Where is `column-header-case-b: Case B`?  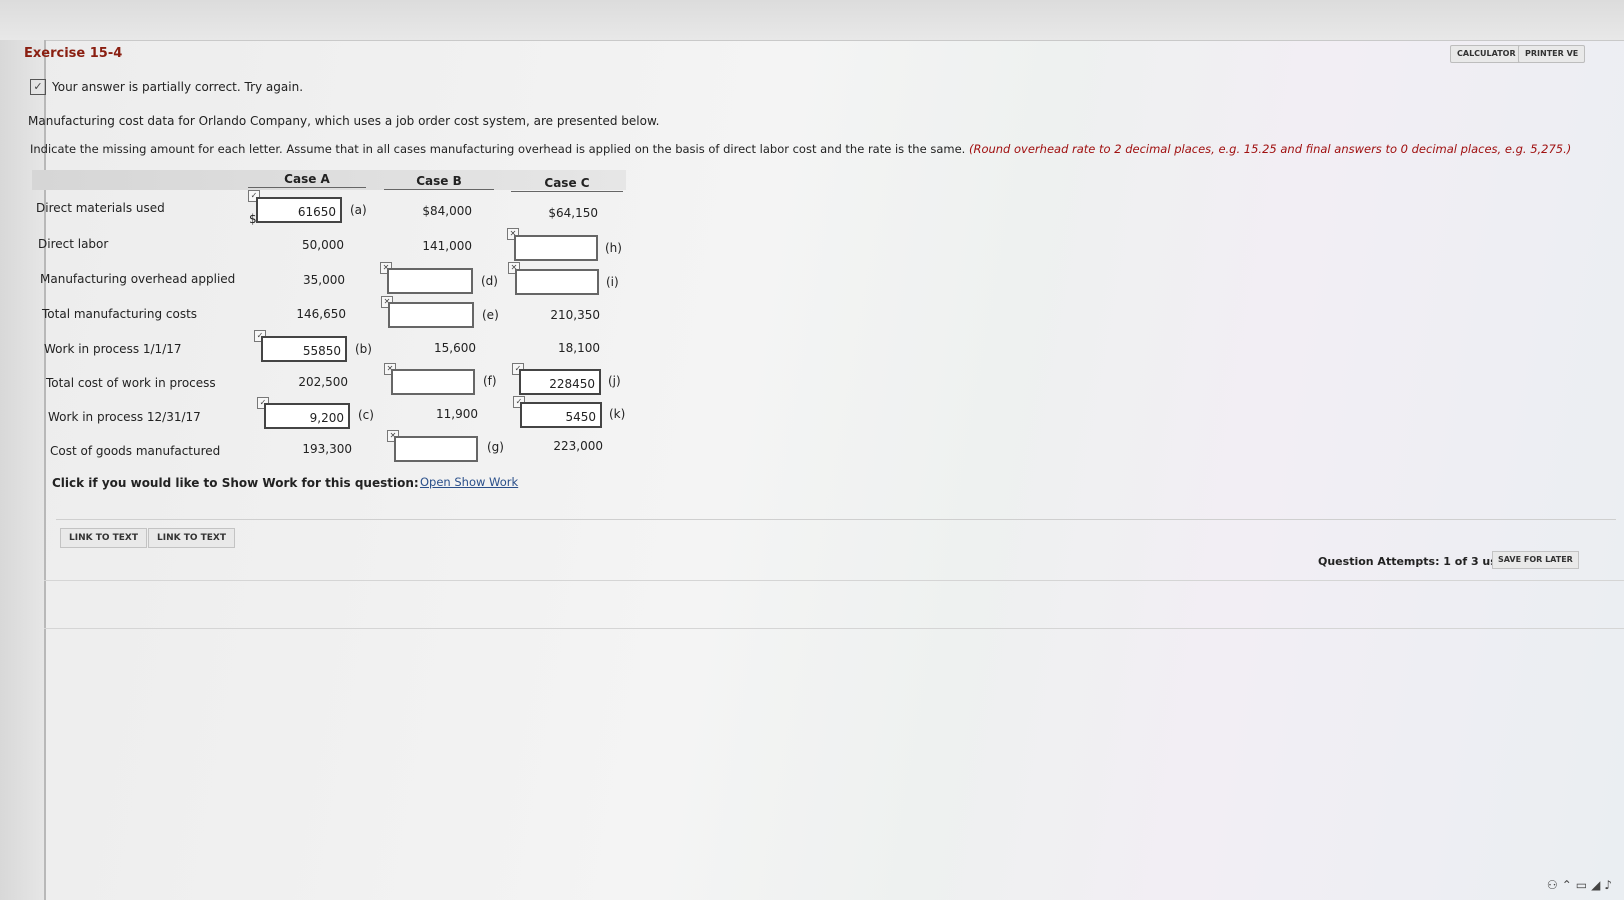 column-header-case-b: Case B is located at coordinates (439, 182).